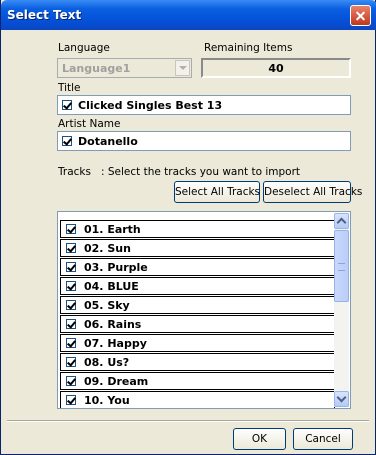  Describe the element at coordinates (108, 141) in the screenshot. I see `artist-name-value: Dotanello` at that location.